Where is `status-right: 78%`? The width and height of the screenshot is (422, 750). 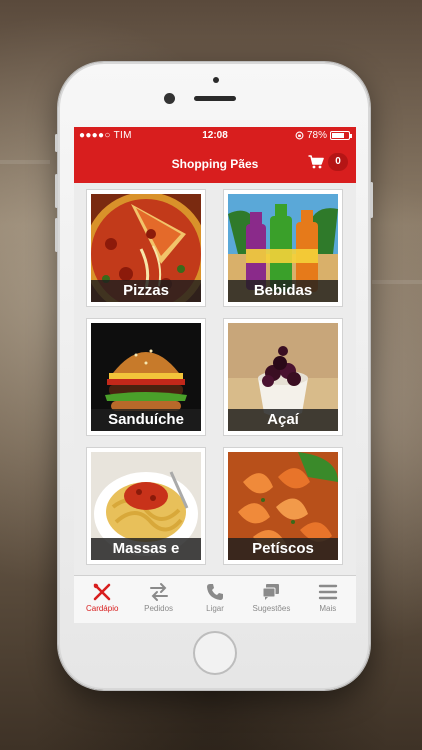 status-right: 78% is located at coordinates (323, 135).